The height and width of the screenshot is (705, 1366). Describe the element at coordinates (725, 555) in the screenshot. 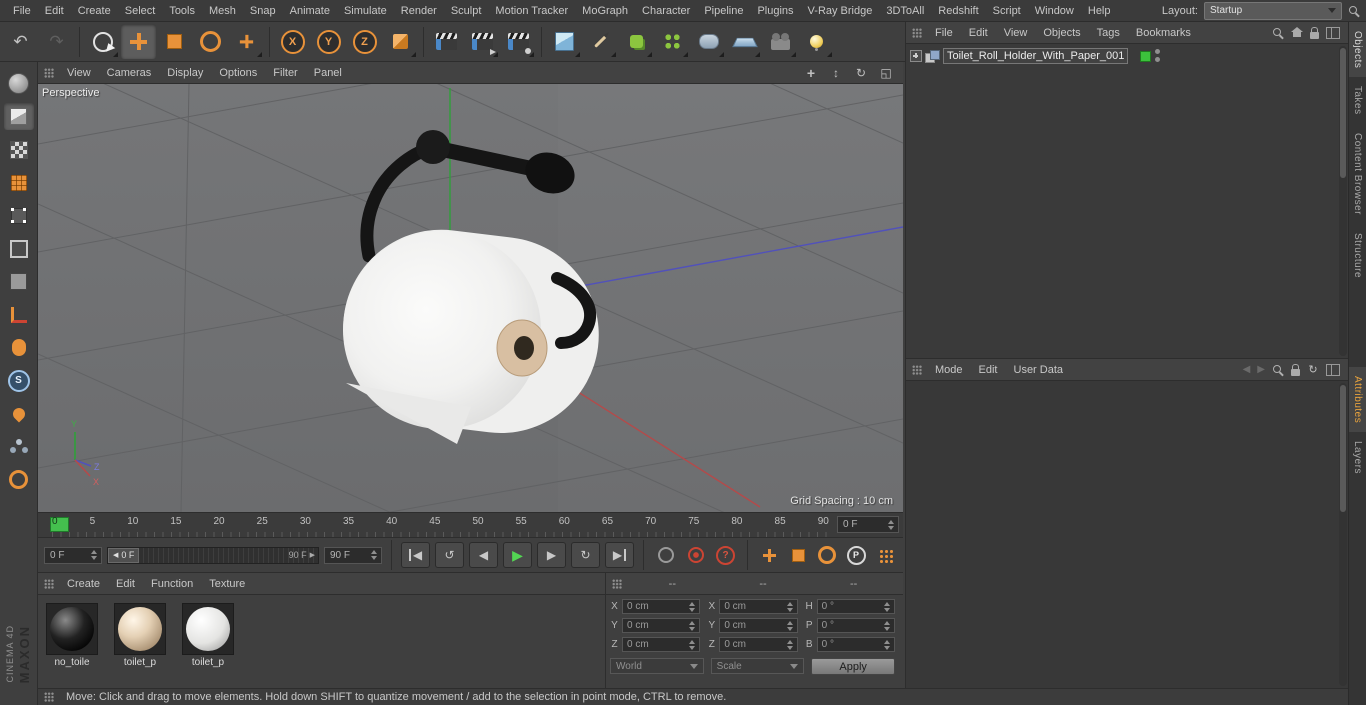

I see `keyframe-help-button: ?` at that location.